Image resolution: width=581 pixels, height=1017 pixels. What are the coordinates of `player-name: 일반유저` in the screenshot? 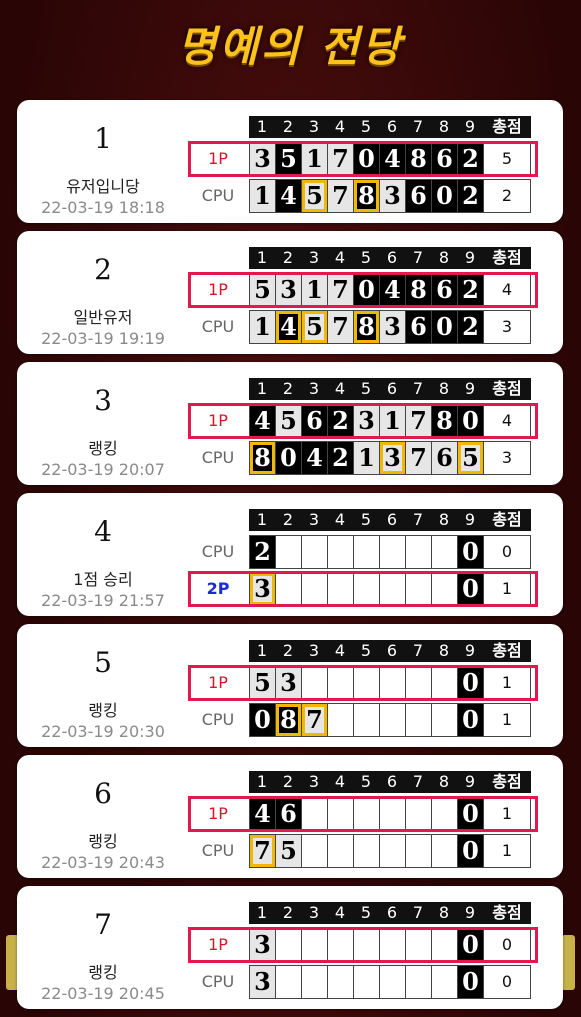 It's located at (103, 317).